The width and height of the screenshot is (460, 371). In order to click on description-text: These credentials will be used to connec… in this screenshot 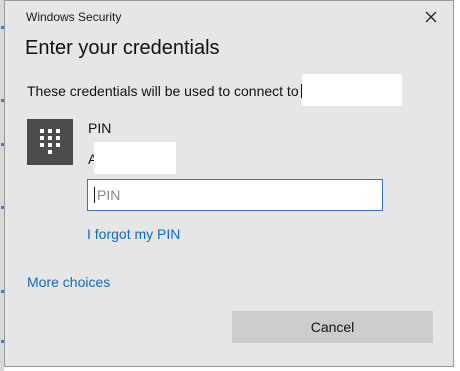, I will do `click(165, 91)`.